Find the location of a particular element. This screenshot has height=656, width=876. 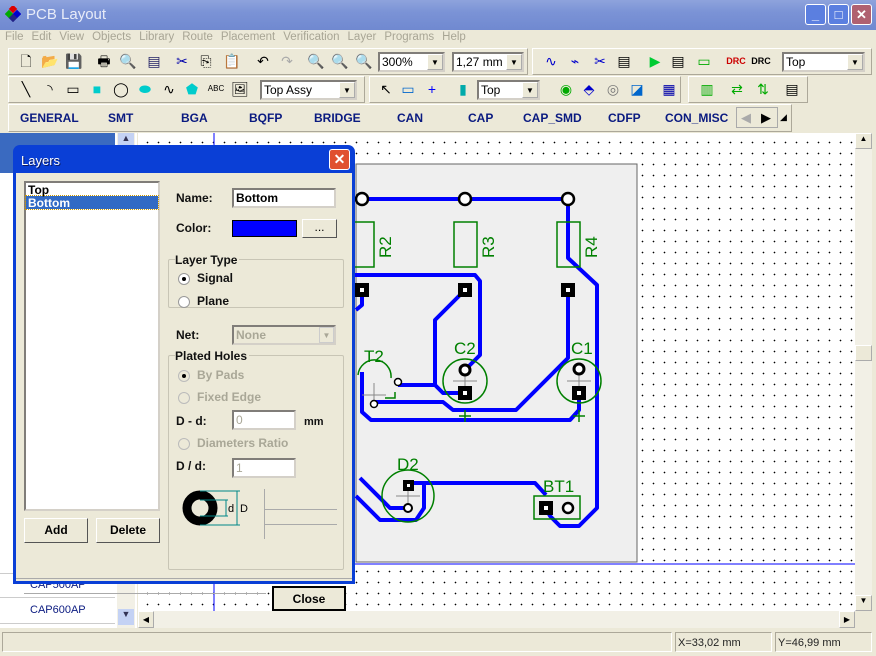

arc-icon: ◝ is located at coordinates (50, 89).